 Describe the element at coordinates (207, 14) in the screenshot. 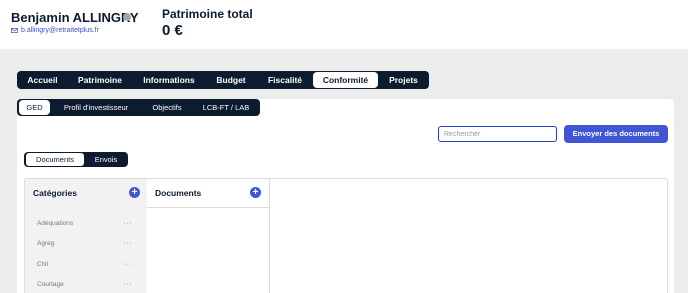

I see `patrimoine-total-label: Patrimoine total` at that location.